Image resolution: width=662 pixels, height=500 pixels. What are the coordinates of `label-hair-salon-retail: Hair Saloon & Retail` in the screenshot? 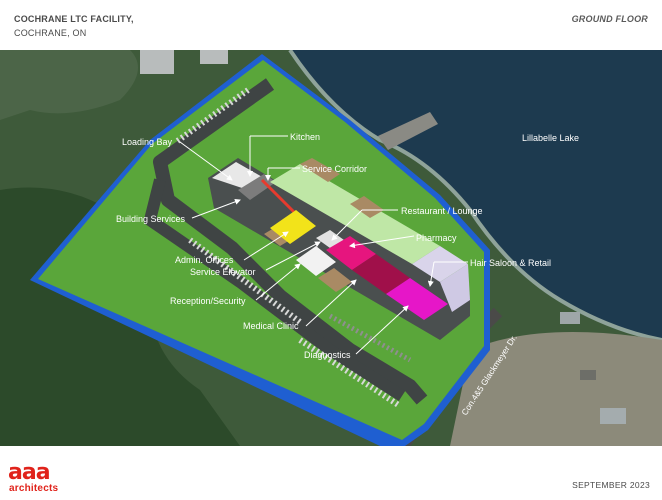 It's located at (510, 263).